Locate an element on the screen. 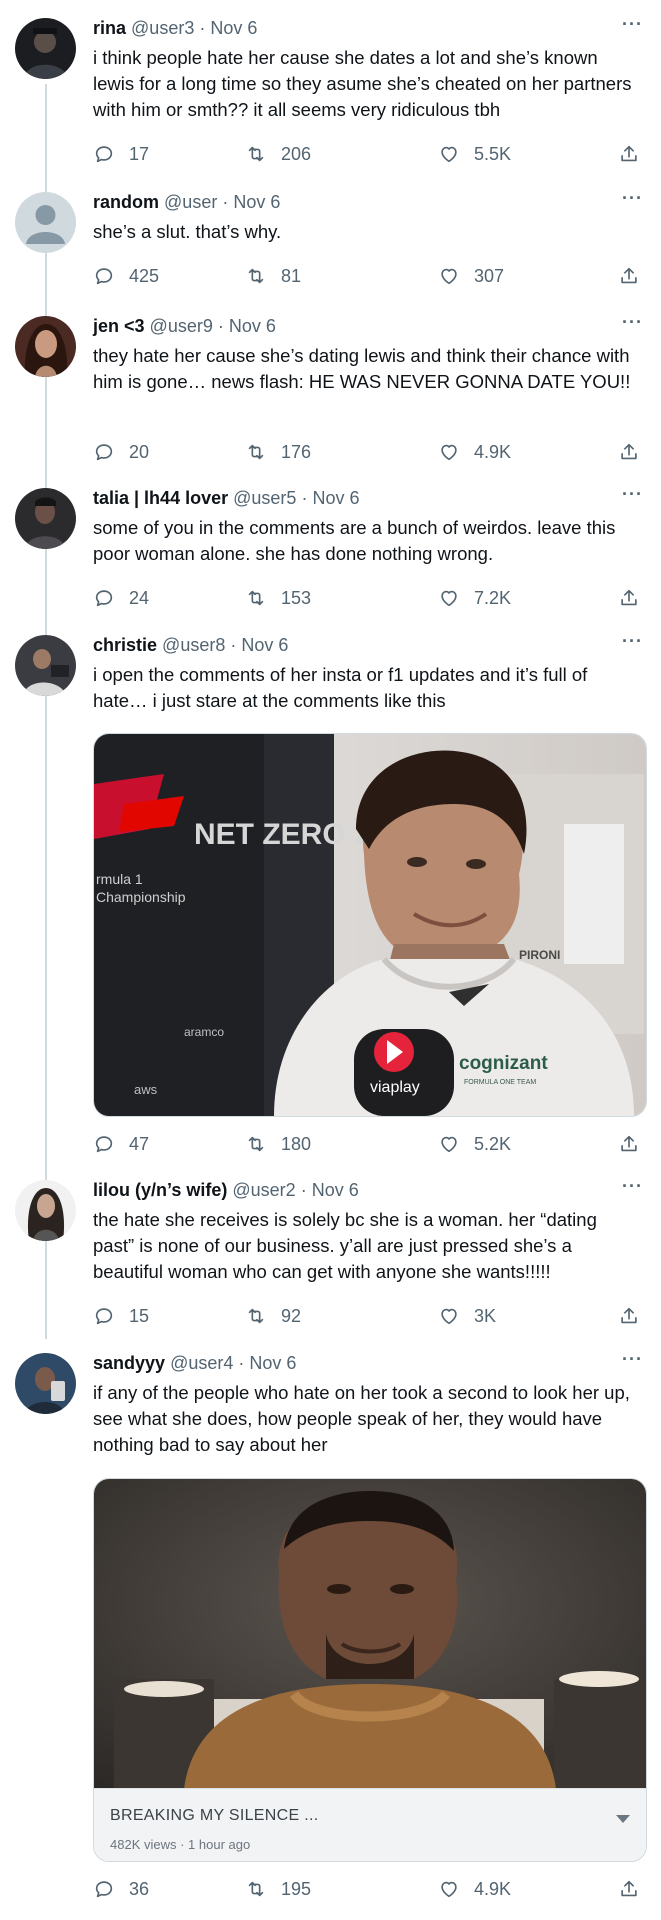 The height and width of the screenshot is (1920, 661). display-name: talia | lh44 lover is located at coordinates (160, 498).